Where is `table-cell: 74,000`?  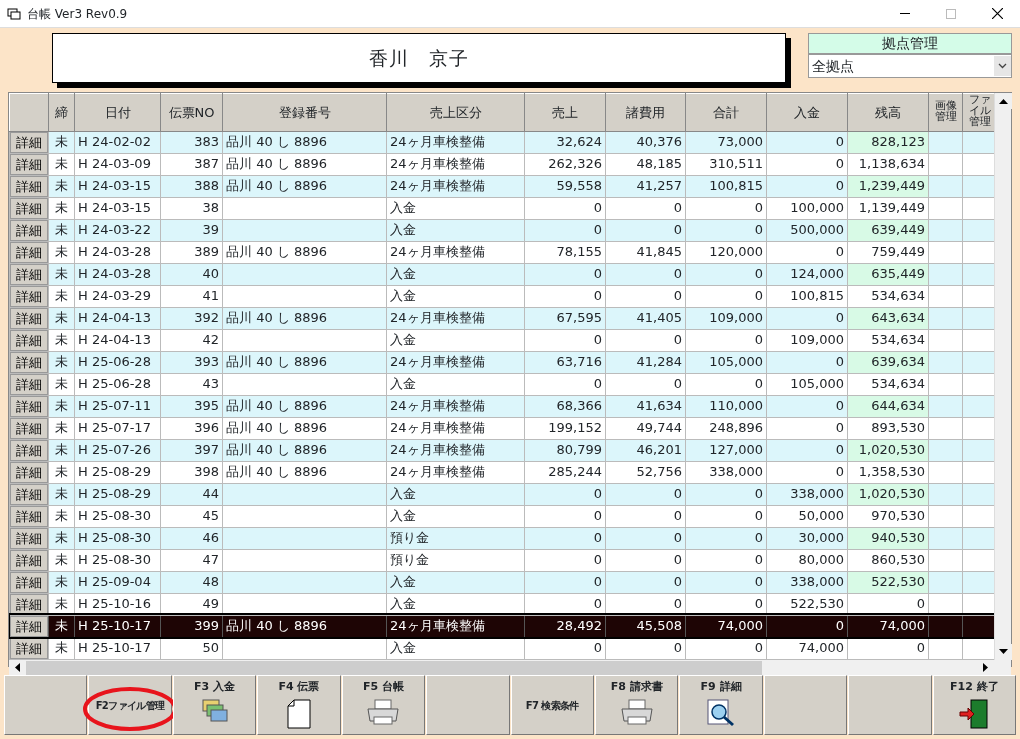
table-cell: 74,000 is located at coordinates (807, 648).